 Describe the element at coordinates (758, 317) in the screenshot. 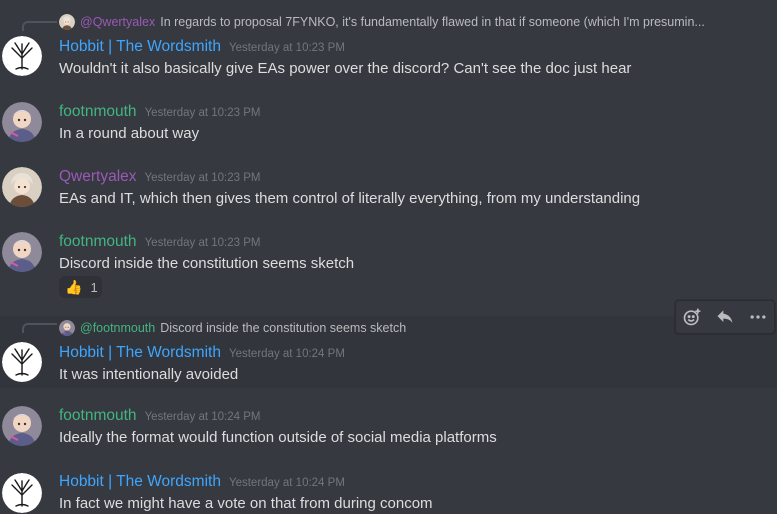

I see `more-icon` at that location.